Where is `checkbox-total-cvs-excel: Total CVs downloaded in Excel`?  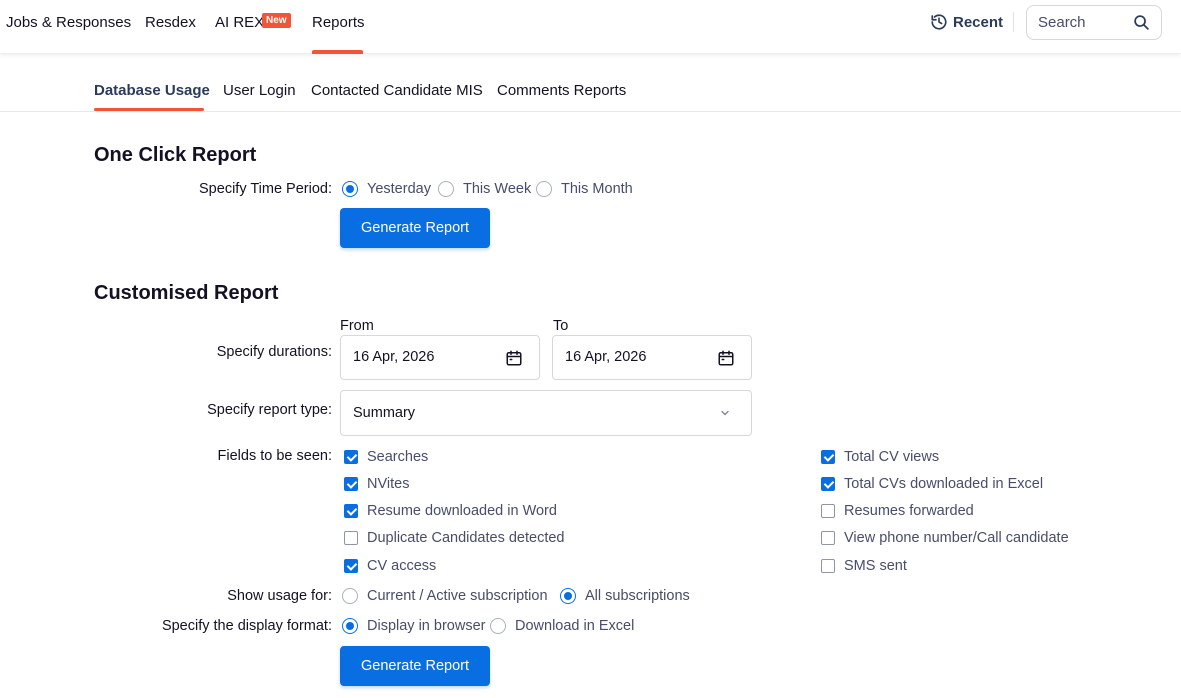
checkbox-total-cvs-excel: Total CVs downloaded in Excel is located at coordinates (932, 484).